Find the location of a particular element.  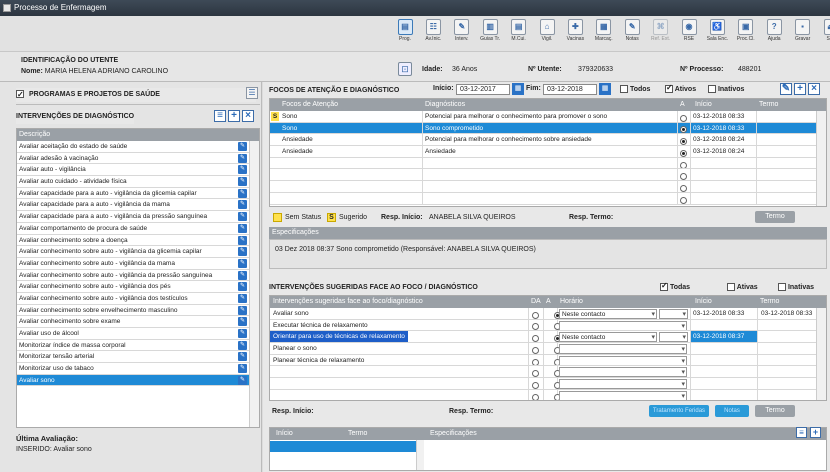

todos-checkbox is located at coordinates (624, 89).